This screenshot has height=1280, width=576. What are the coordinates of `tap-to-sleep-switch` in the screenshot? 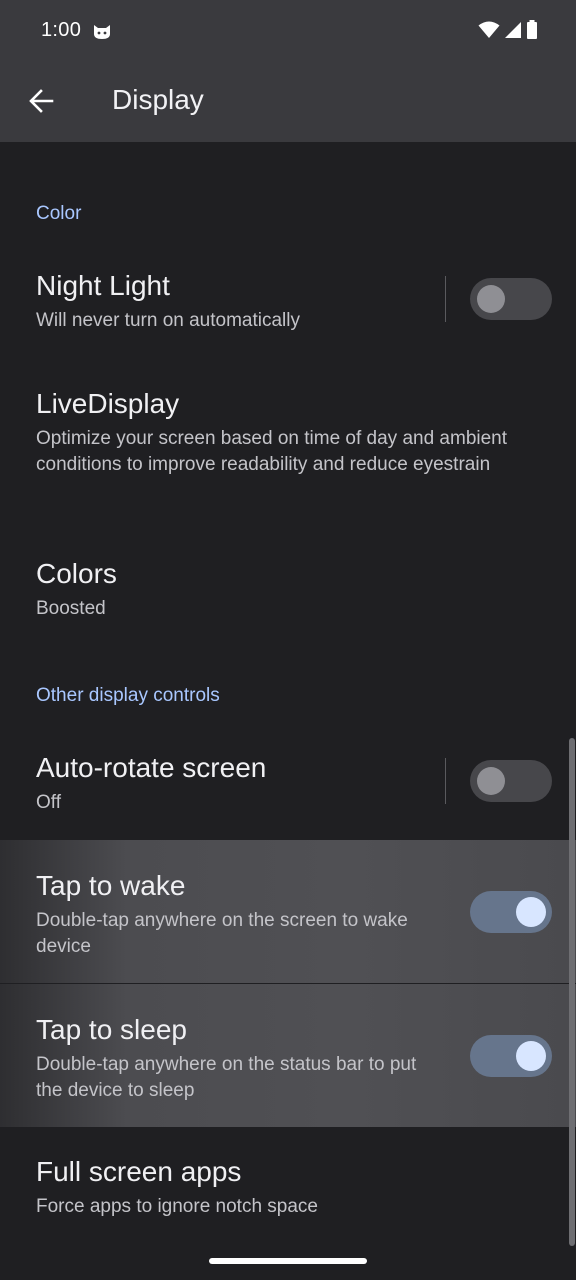 It's located at (511, 1056).